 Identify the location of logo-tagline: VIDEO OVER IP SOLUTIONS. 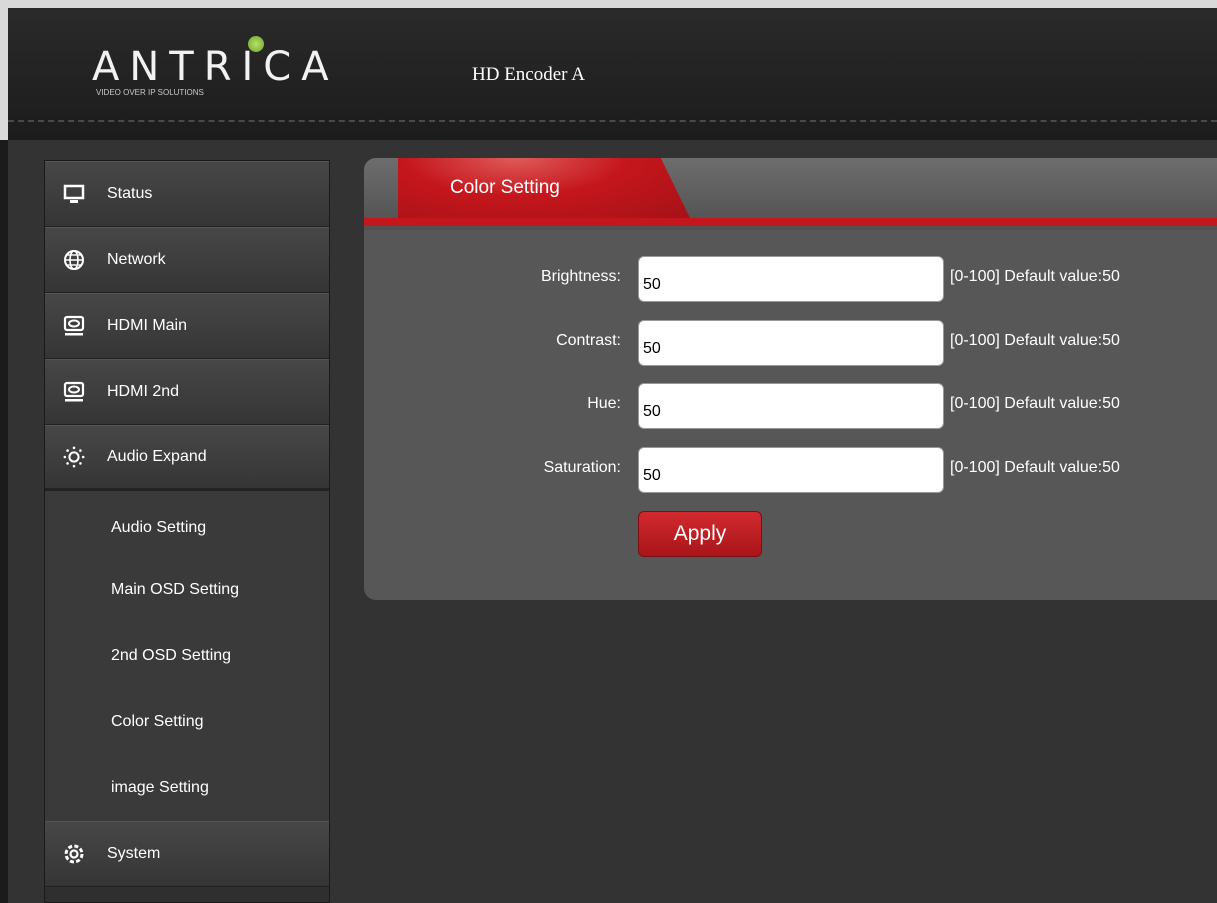
(150, 92).